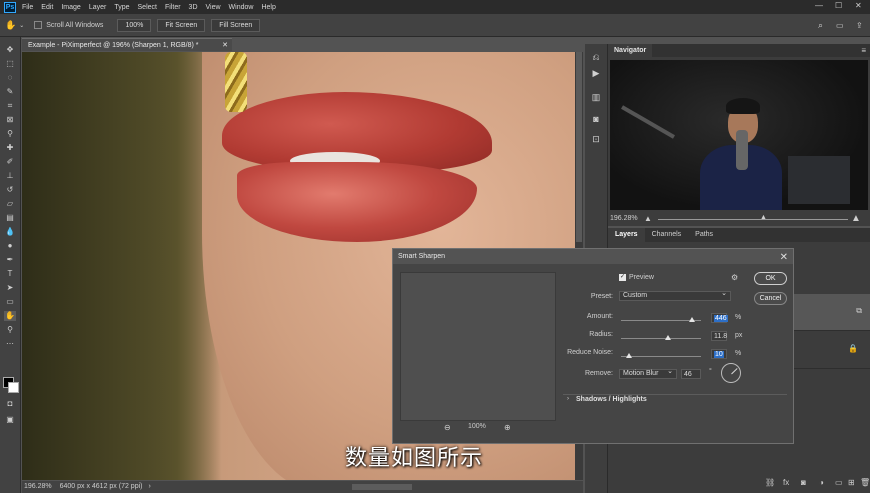 The width and height of the screenshot is (870, 493). What do you see at coordinates (38, 25) in the screenshot?
I see `scroll-all-checkbox` at bounding box center [38, 25].